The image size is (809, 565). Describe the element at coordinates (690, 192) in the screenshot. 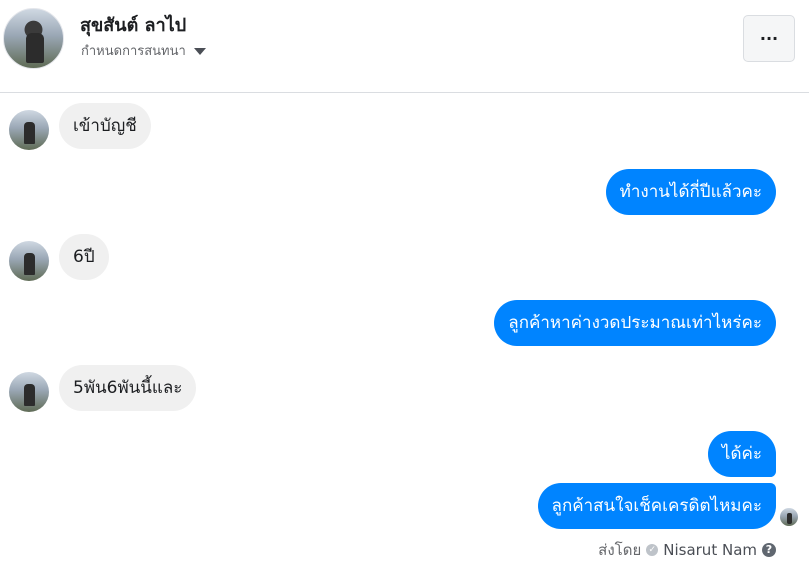

I see `outgoing-message: ทำงานได้กี่ปีแล้วคะ` at that location.